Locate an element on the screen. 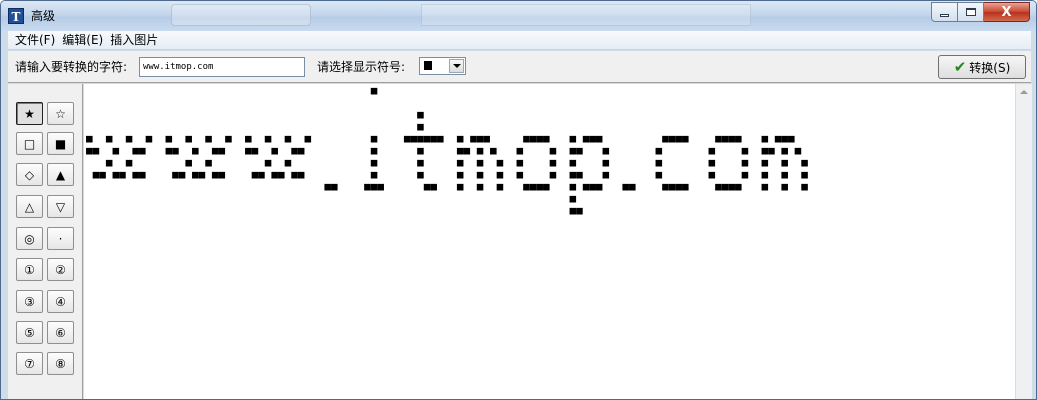  convert-button: ✔ 转换(S) is located at coordinates (982, 67).